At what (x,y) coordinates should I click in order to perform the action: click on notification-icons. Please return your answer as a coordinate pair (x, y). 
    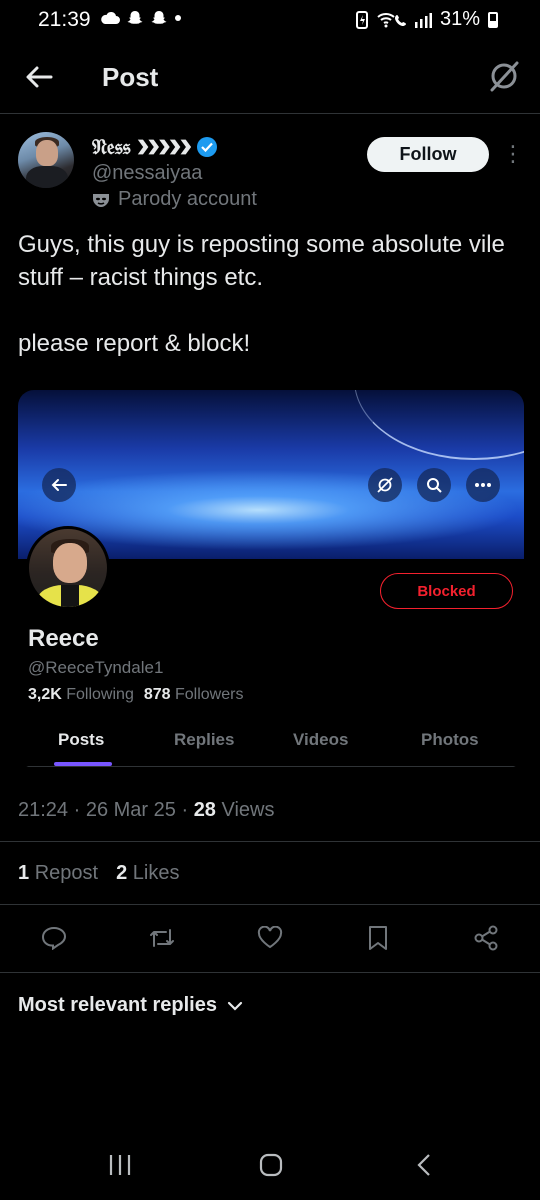
    Looking at the image, I should click on (141, 18).